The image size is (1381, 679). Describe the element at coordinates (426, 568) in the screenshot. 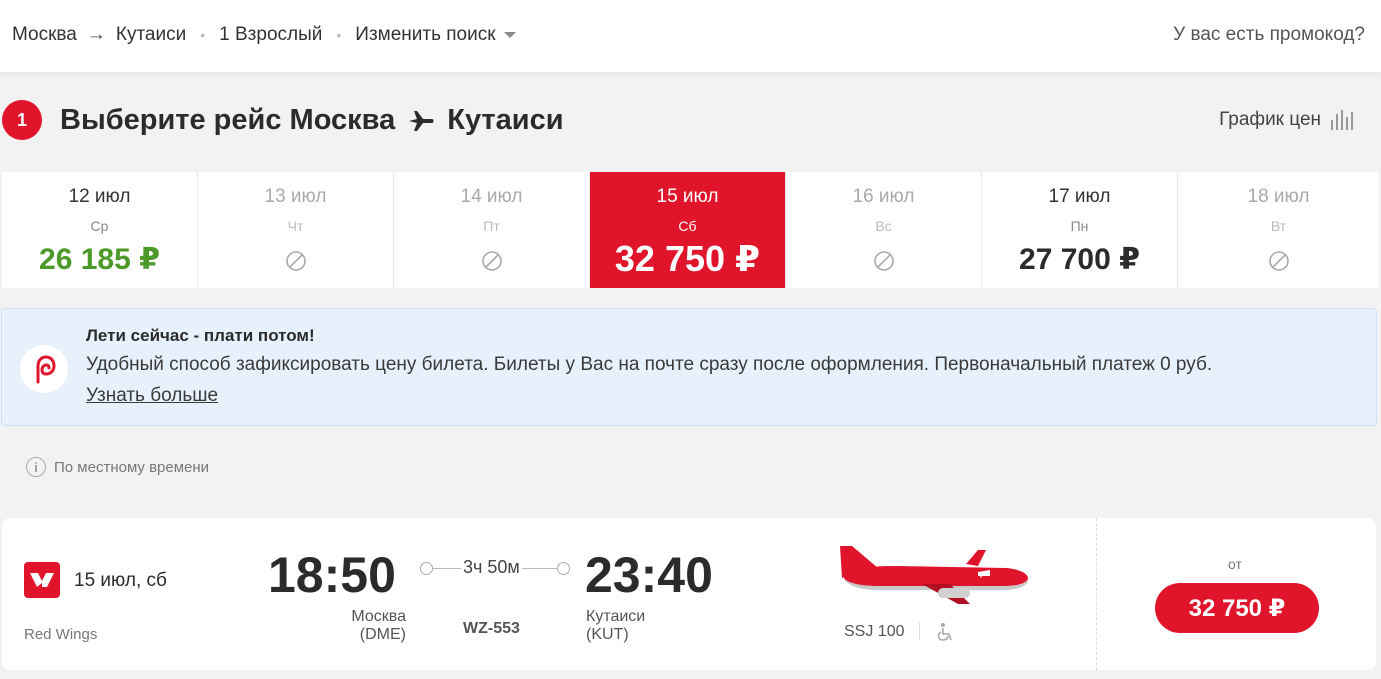

I see `route-start-dot` at that location.